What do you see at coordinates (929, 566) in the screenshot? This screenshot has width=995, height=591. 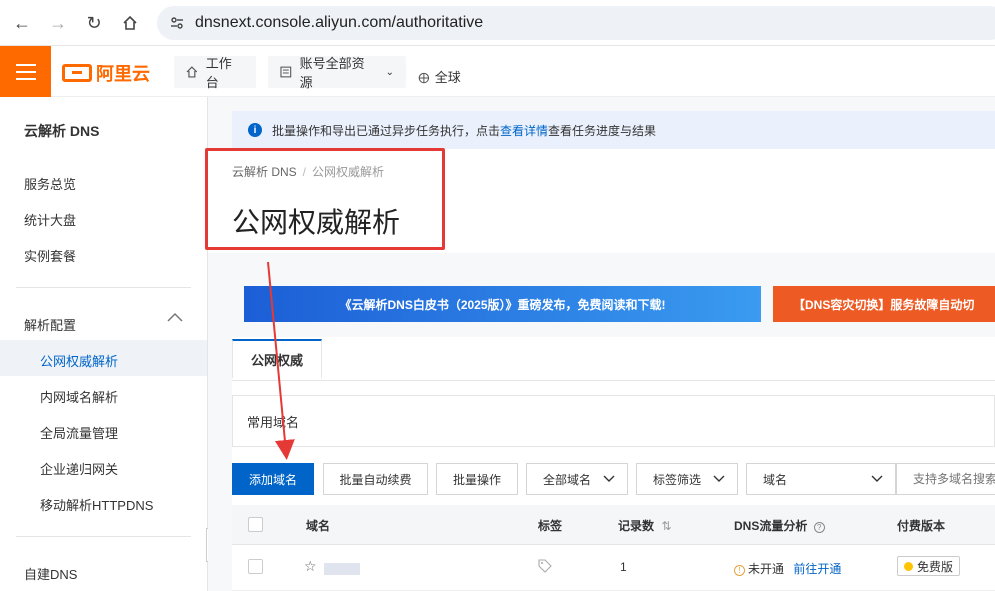 I see `edition-badge: 免费版` at bounding box center [929, 566].